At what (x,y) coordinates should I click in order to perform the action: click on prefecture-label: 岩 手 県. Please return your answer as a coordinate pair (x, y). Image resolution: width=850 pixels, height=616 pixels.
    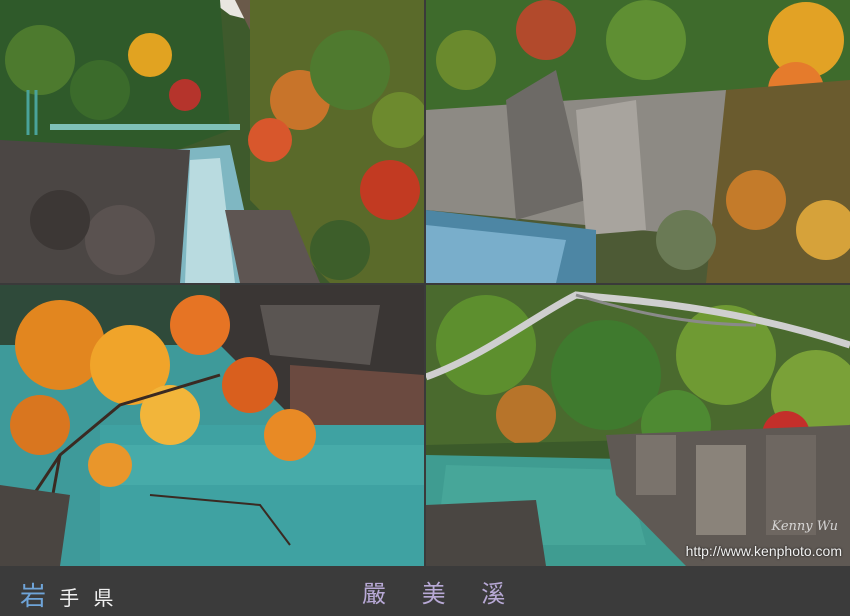
    Looking at the image, I should click on (68, 594).